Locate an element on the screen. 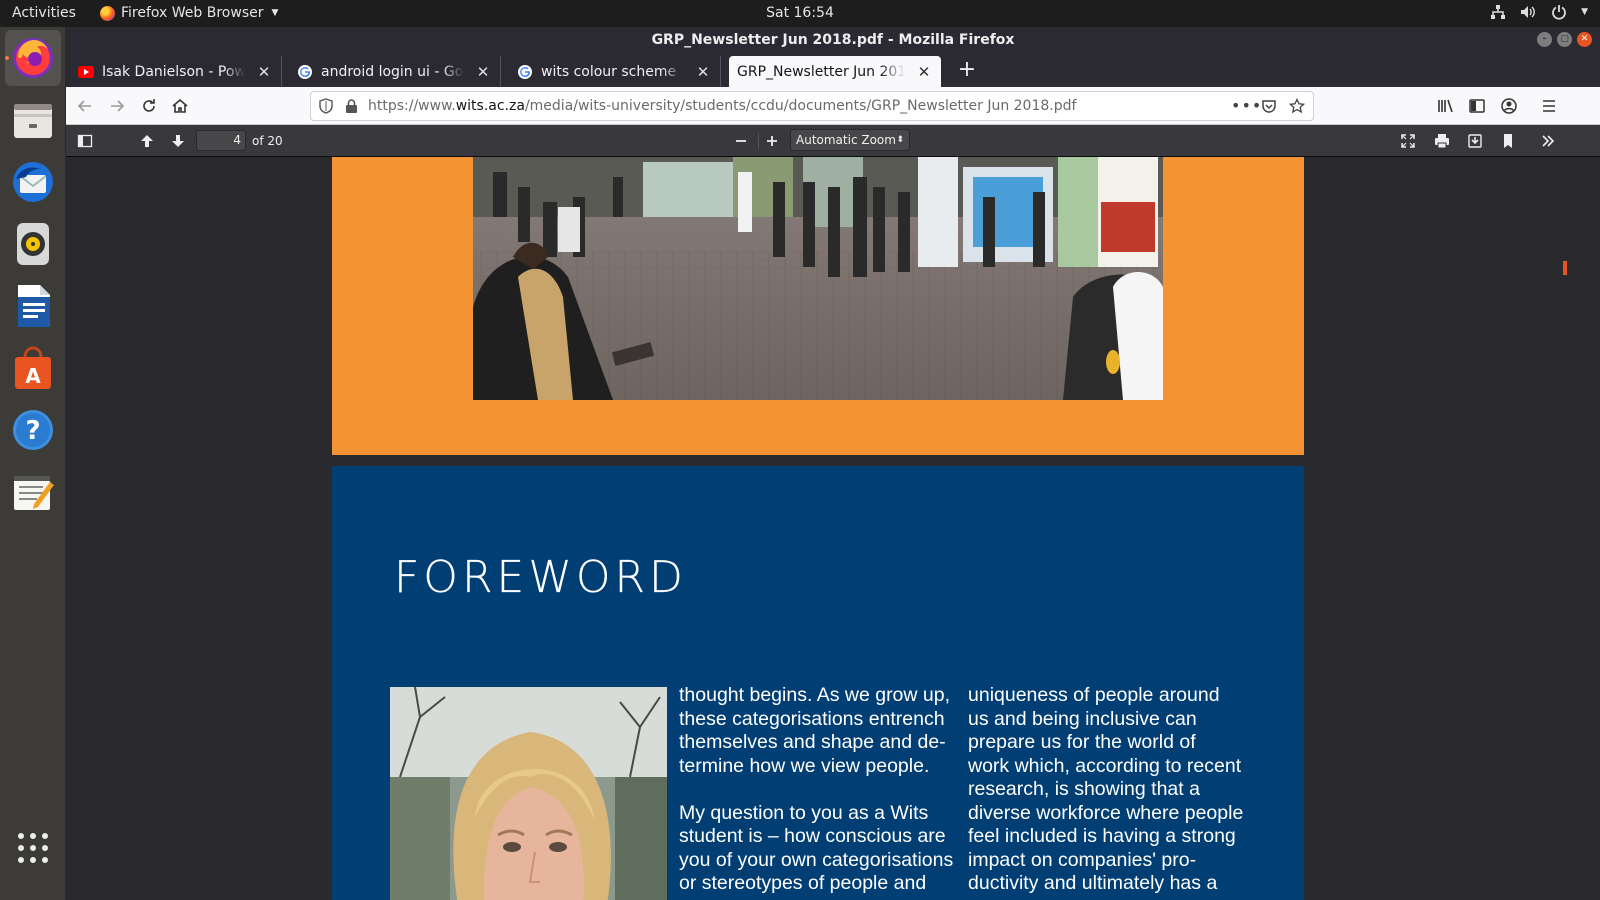 This screenshot has height=900, width=1600. tab-wits-colour: wits colour scheme - Google Search ✕ is located at coordinates (615, 71).